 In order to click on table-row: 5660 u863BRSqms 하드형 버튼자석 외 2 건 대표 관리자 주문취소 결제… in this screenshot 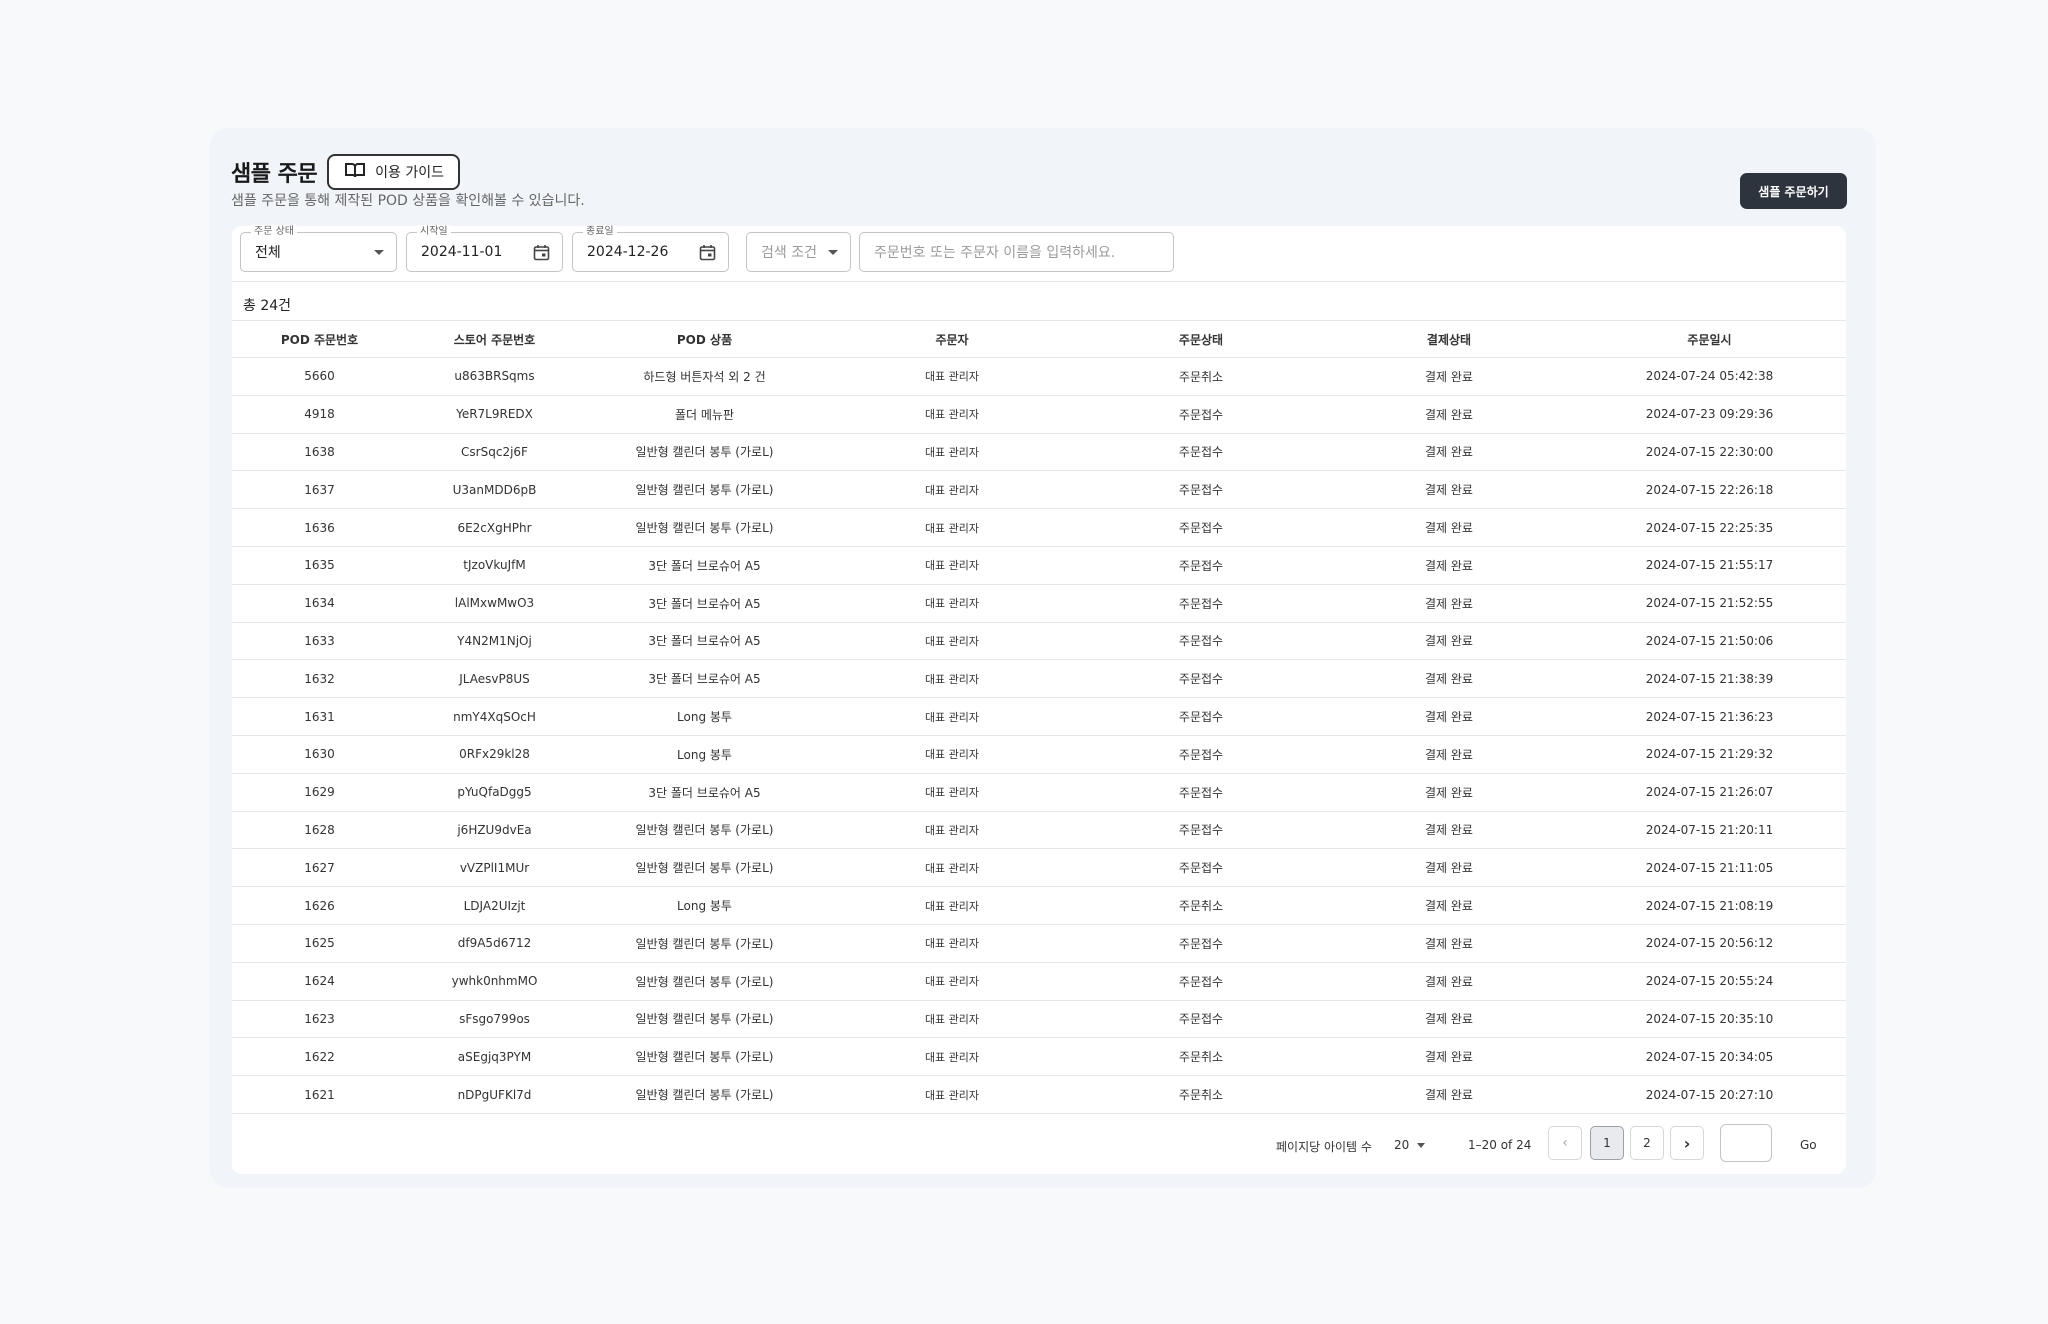, I will do `click(1039, 376)`.